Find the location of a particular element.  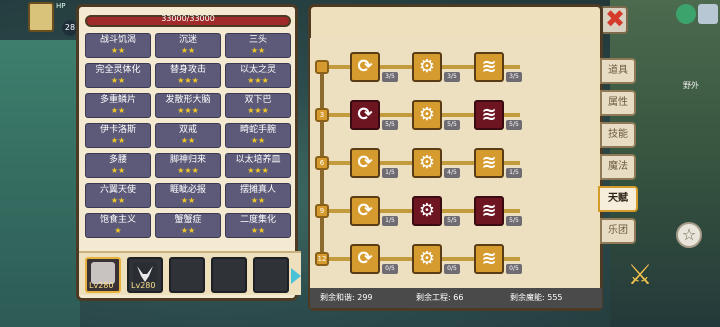

trait-cell: 三头 ★★ is located at coordinates (258, 45).